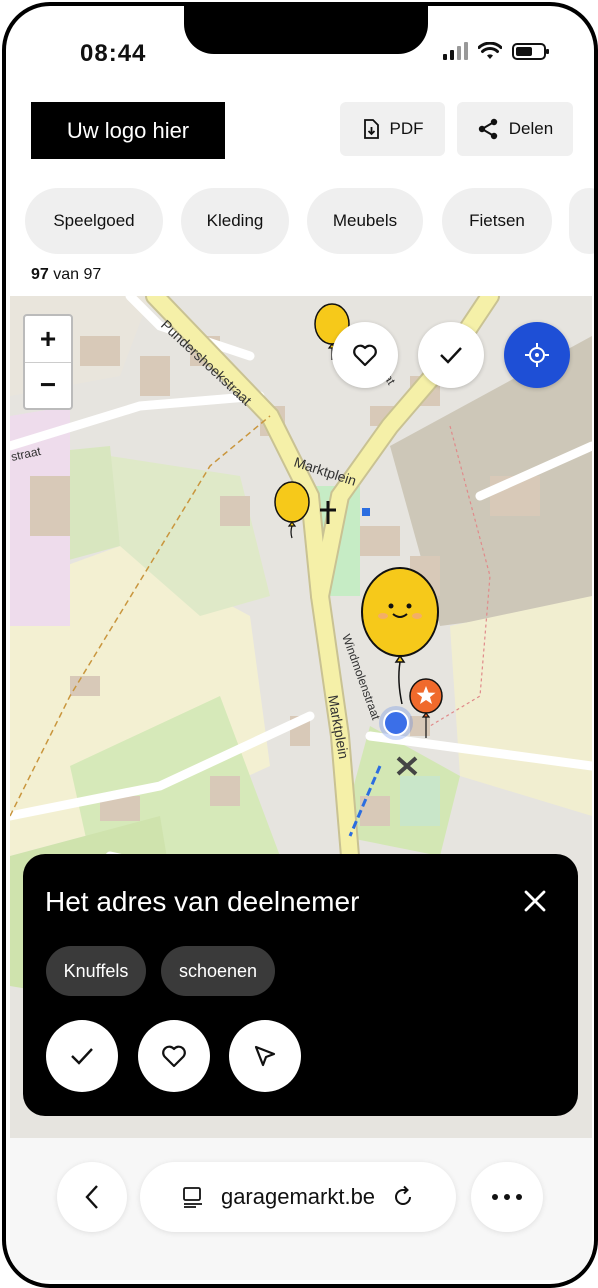 The image size is (598, 1288). I want to click on crosshair-icon, so click(537, 355).